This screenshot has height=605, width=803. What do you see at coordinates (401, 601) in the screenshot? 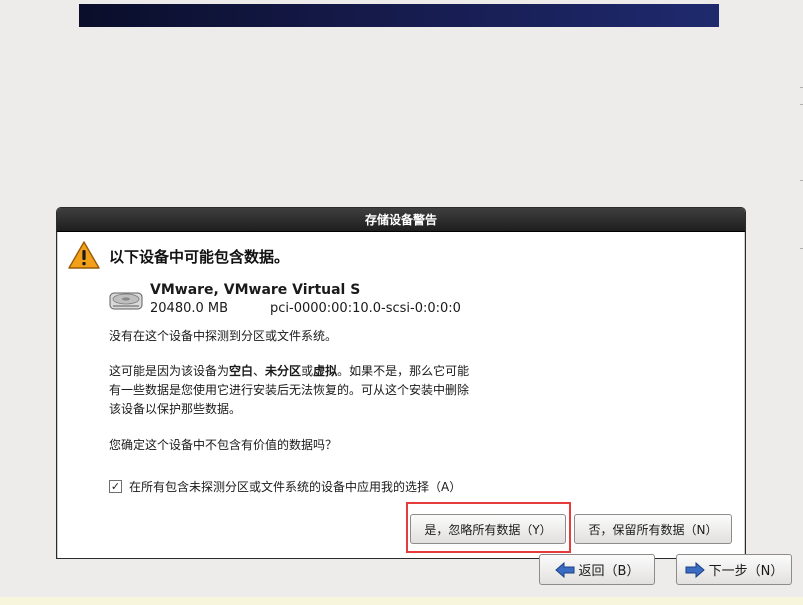
I see `bottom-strip` at bounding box center [401, 601].